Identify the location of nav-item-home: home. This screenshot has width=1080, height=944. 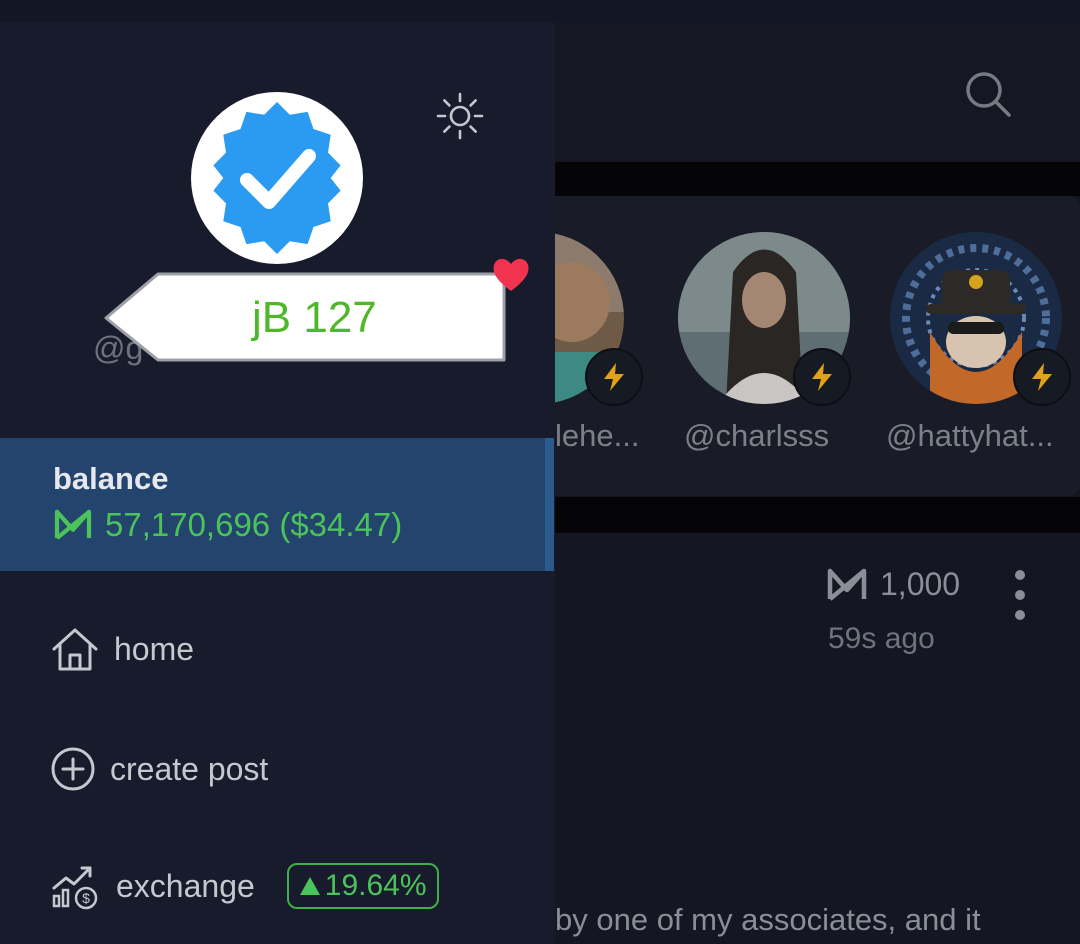
(122, 649).